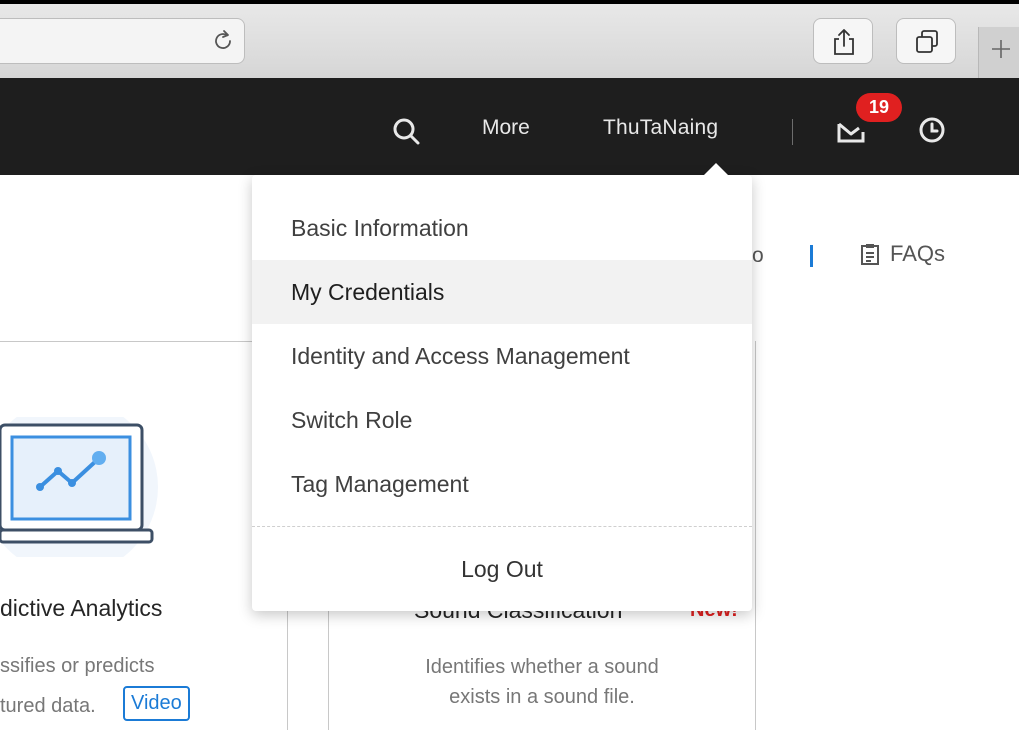 This screenshot has height=730, width=1019. I want to click on share-button, so click(843, 41).